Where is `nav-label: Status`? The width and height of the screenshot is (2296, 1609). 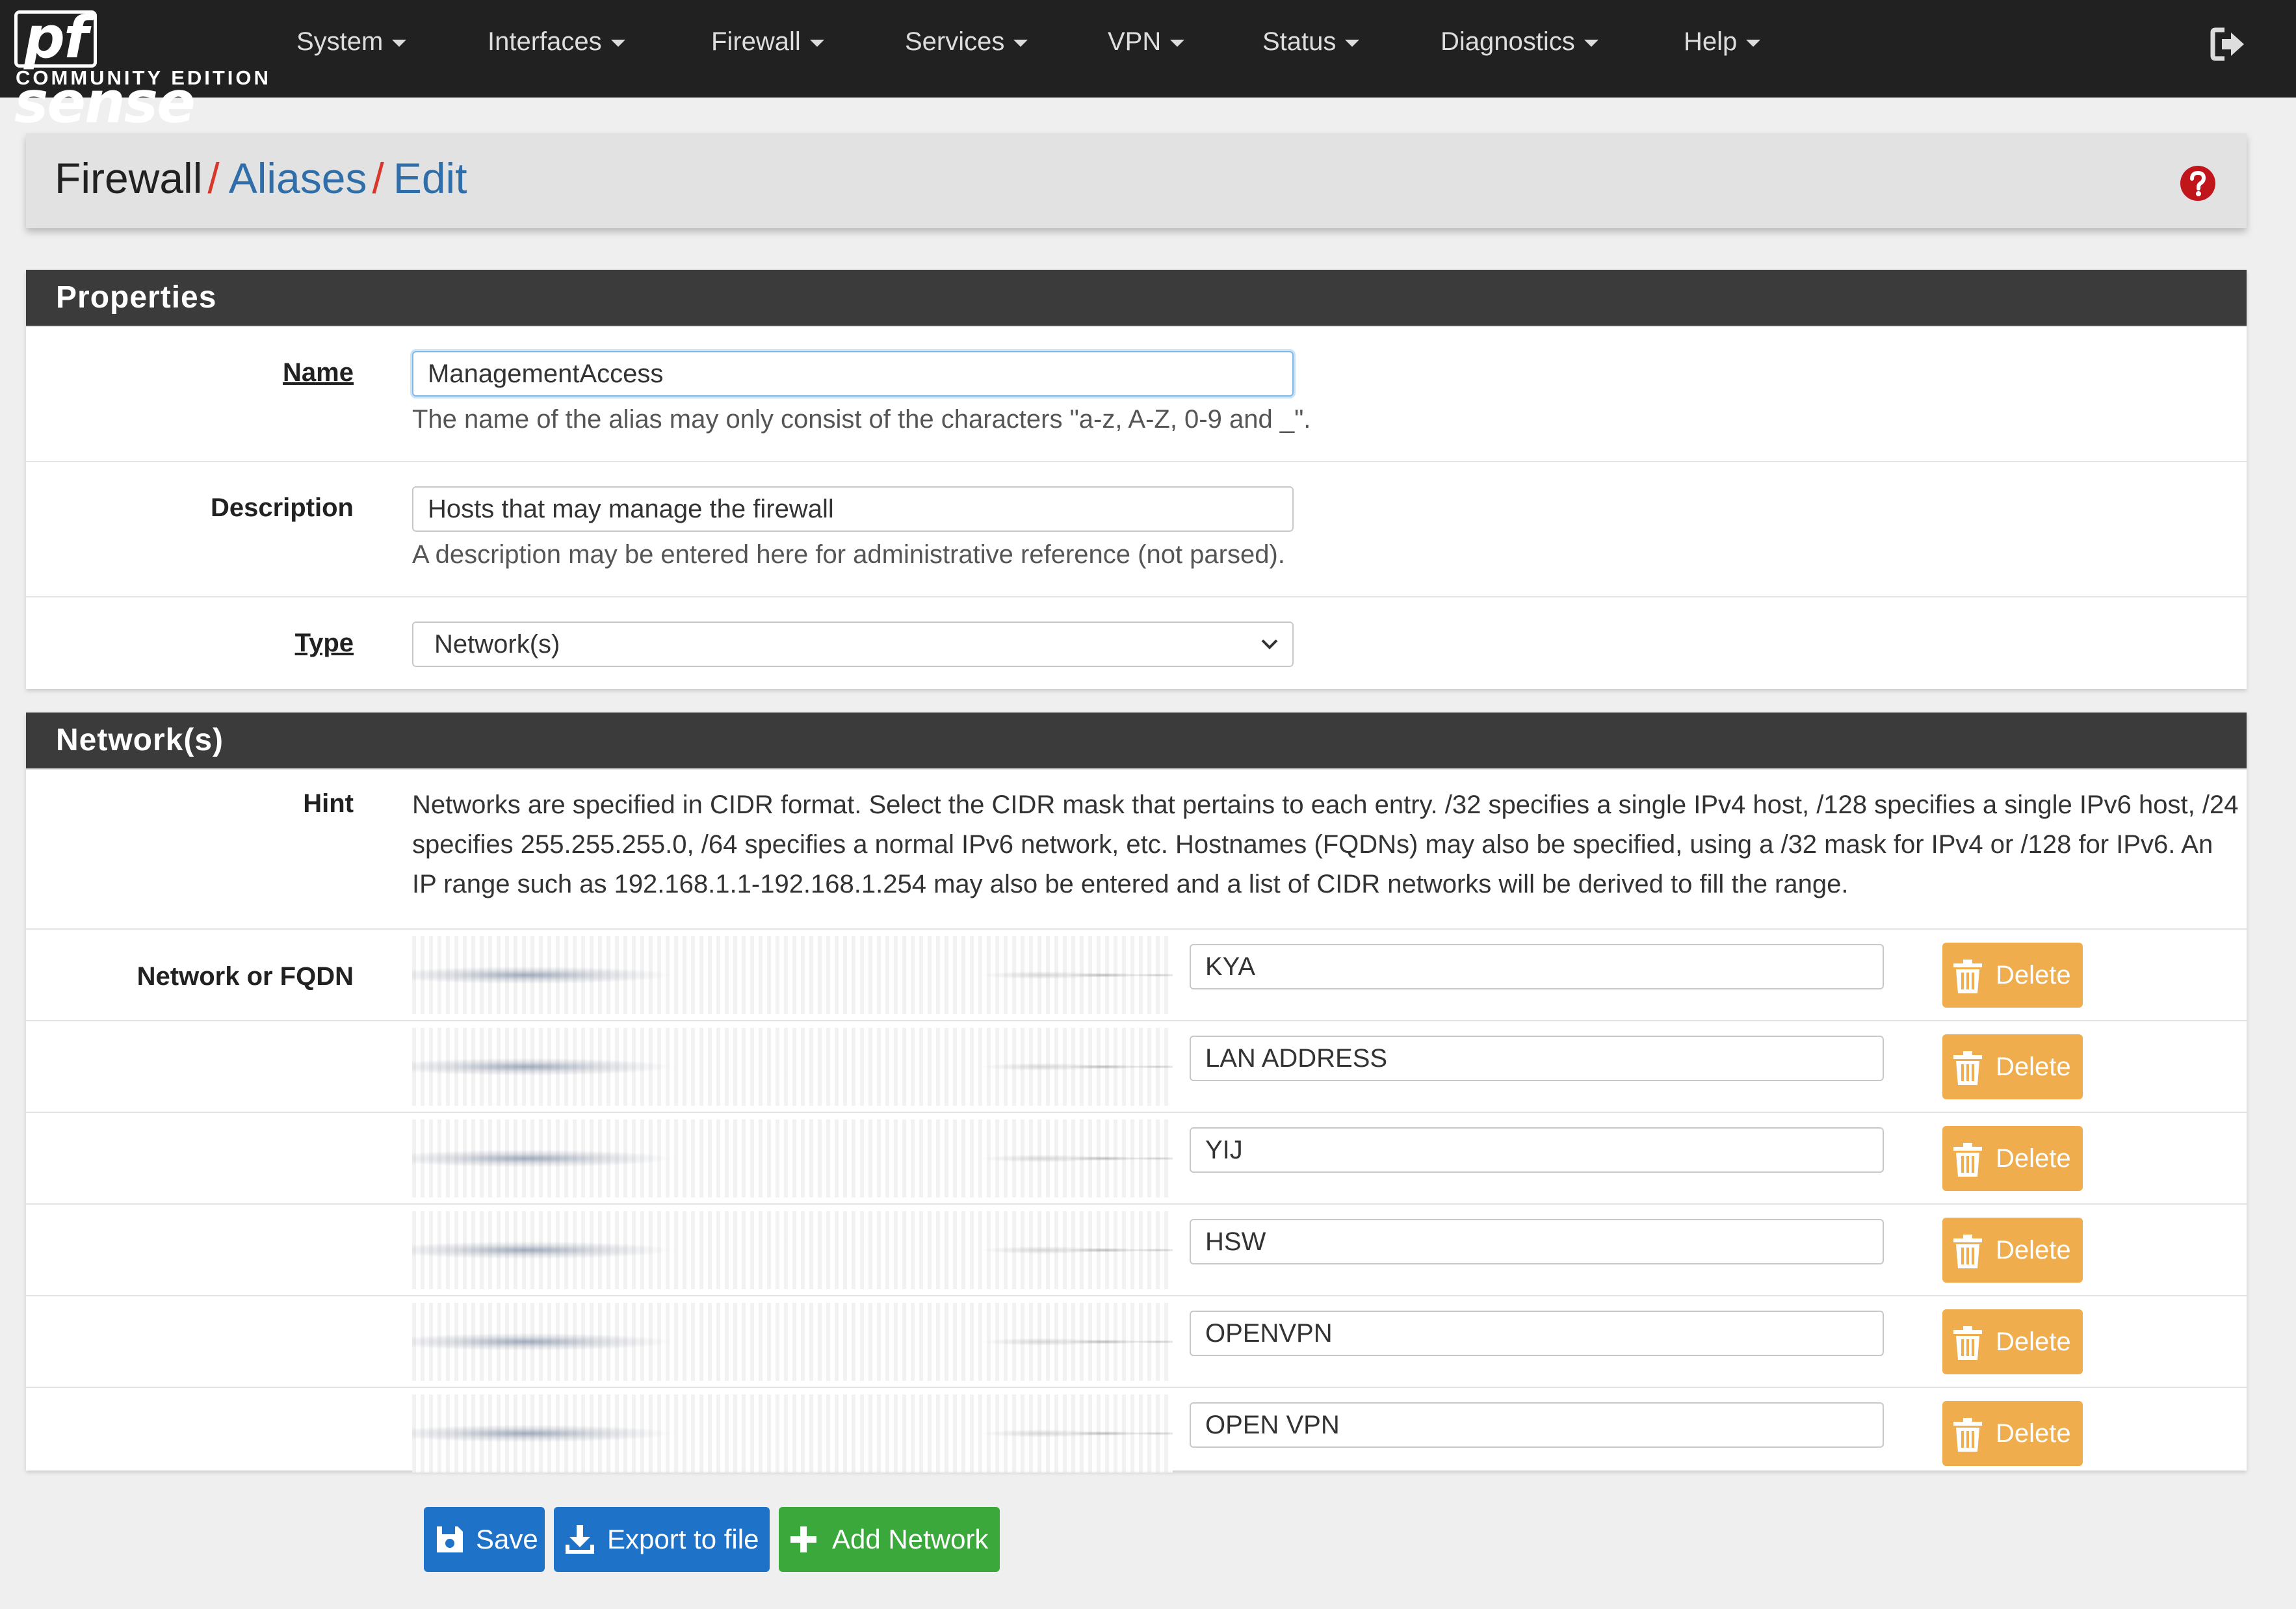
nav-label: Status is located at coordinates (1299, 41).